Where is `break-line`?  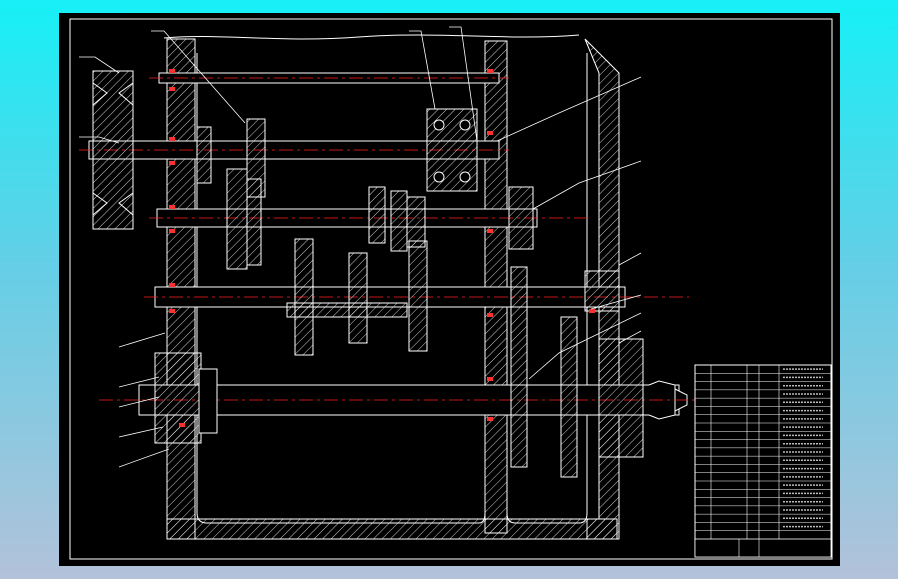
break-line is located at coordinates (371, 37).